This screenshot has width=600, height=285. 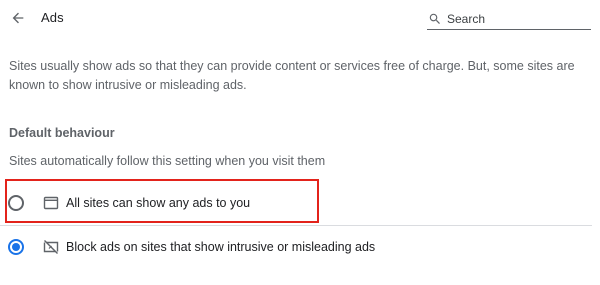 What do you see at coordinates (158, 203) in the screenshot?
I see `option-label: All sites can show any ads to you` at bounding box center [158, 203].